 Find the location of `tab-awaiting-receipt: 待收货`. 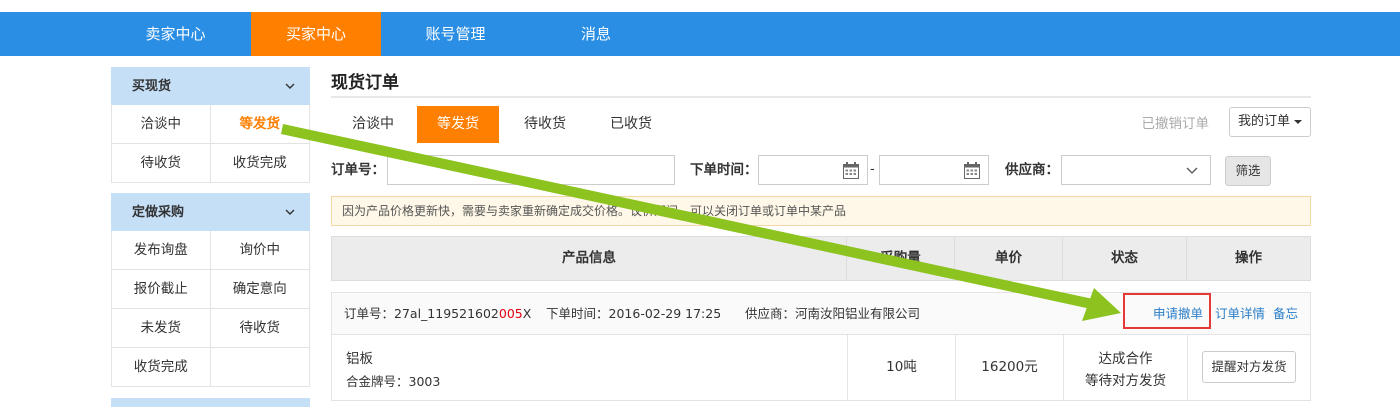

tab-awaiting-receipt: 待收货 is located at coordinates (545, 124).